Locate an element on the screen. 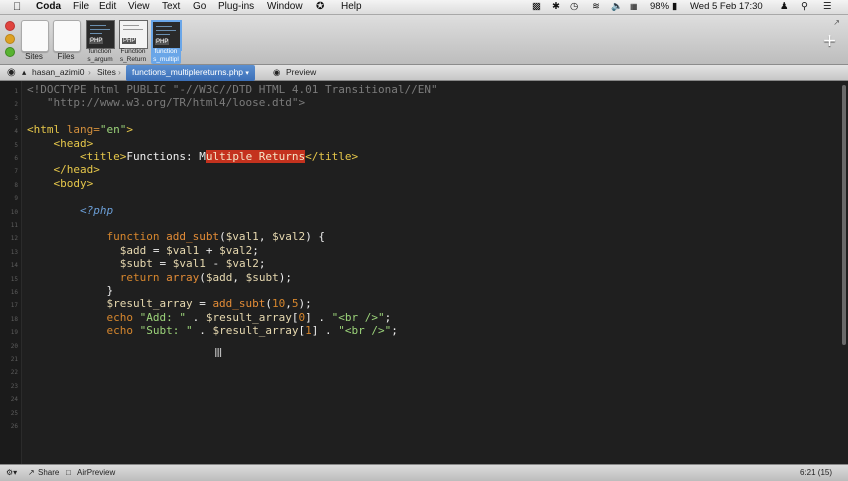 The width and height of the screenshot is (848, 481). text-cursor-icon: Ⅲ is located at coordinates (218, 353).